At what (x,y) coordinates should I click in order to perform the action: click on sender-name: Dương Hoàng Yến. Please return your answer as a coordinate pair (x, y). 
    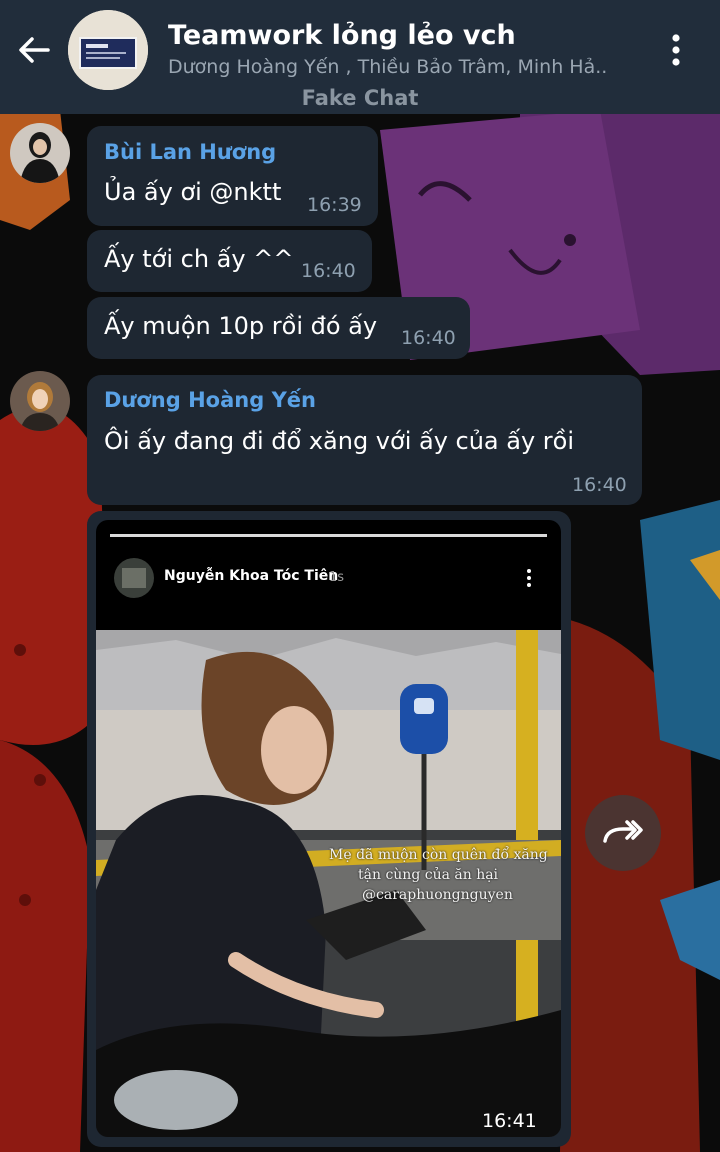
    Looking at the image, I should click on (210, 400).